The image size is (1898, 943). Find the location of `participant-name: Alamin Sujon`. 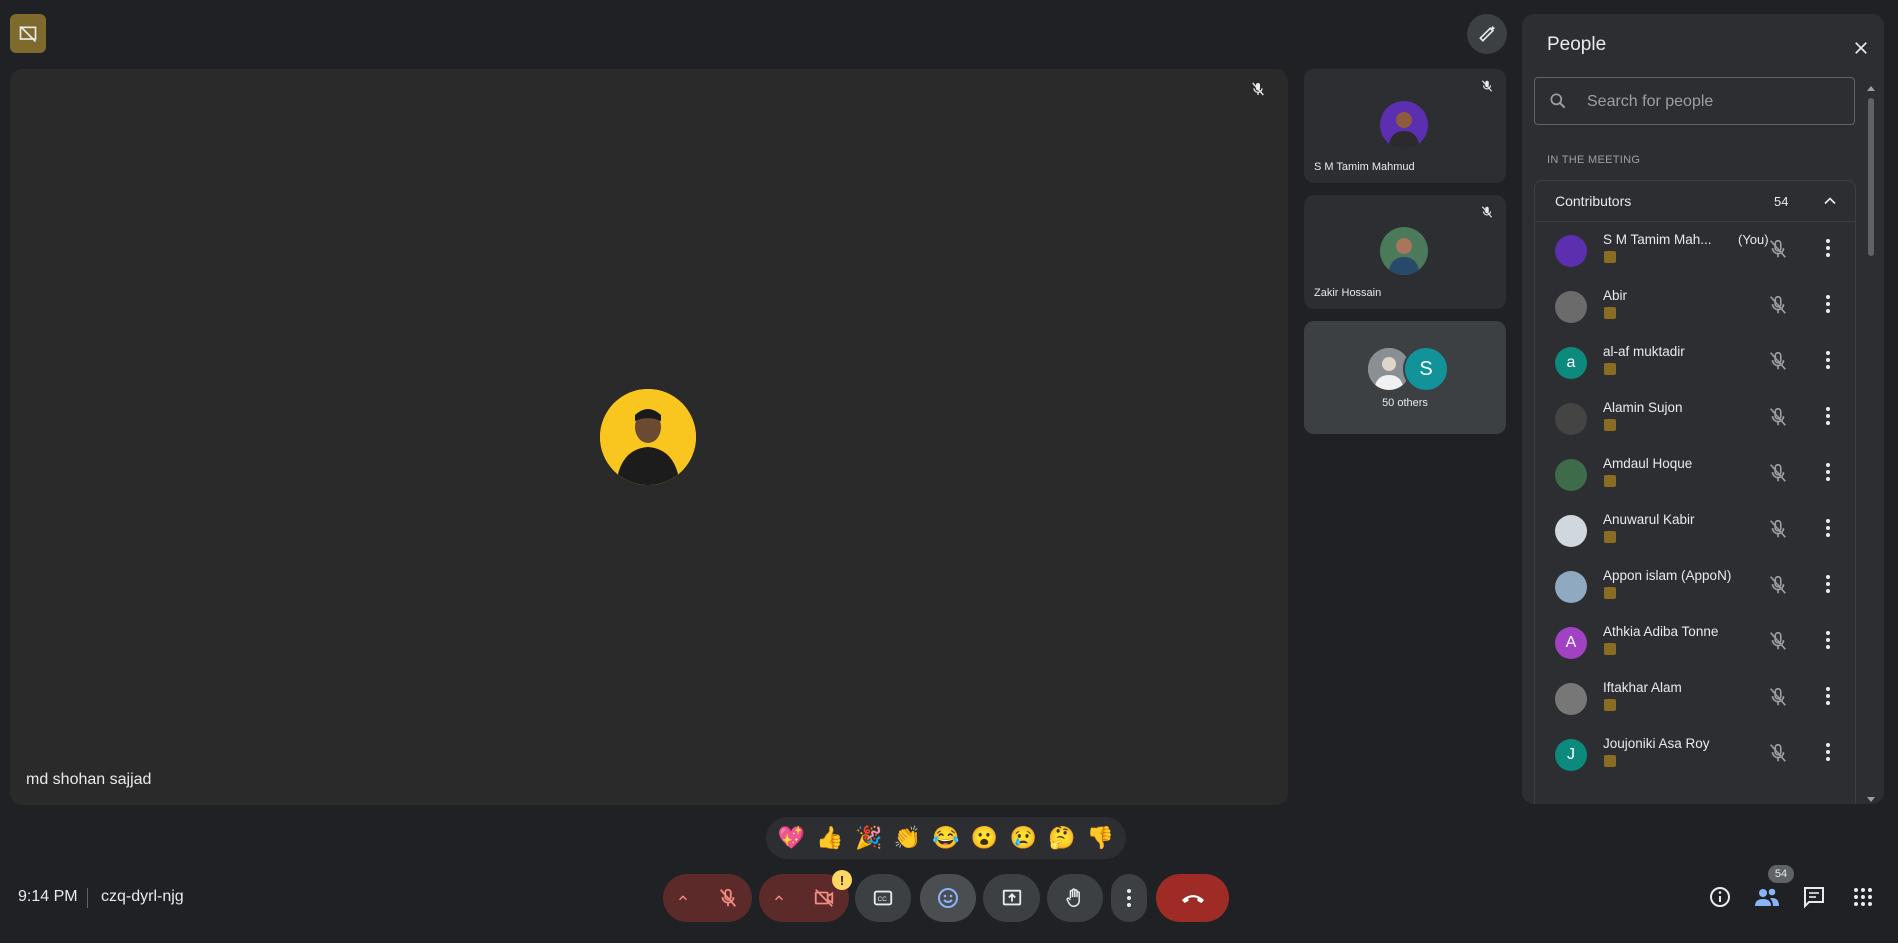

participant-name: Alamin Sujon is located at coordinates (1643, 407).